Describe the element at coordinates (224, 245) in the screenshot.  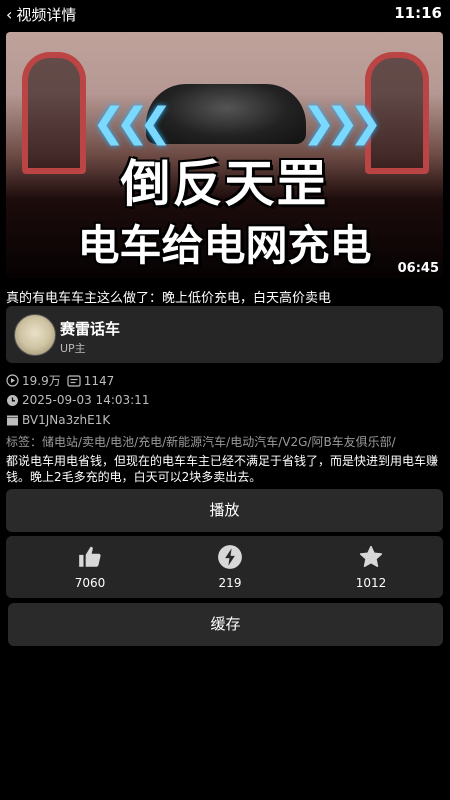
I see `cover-title-line2: 电车给电网充电` at that location.